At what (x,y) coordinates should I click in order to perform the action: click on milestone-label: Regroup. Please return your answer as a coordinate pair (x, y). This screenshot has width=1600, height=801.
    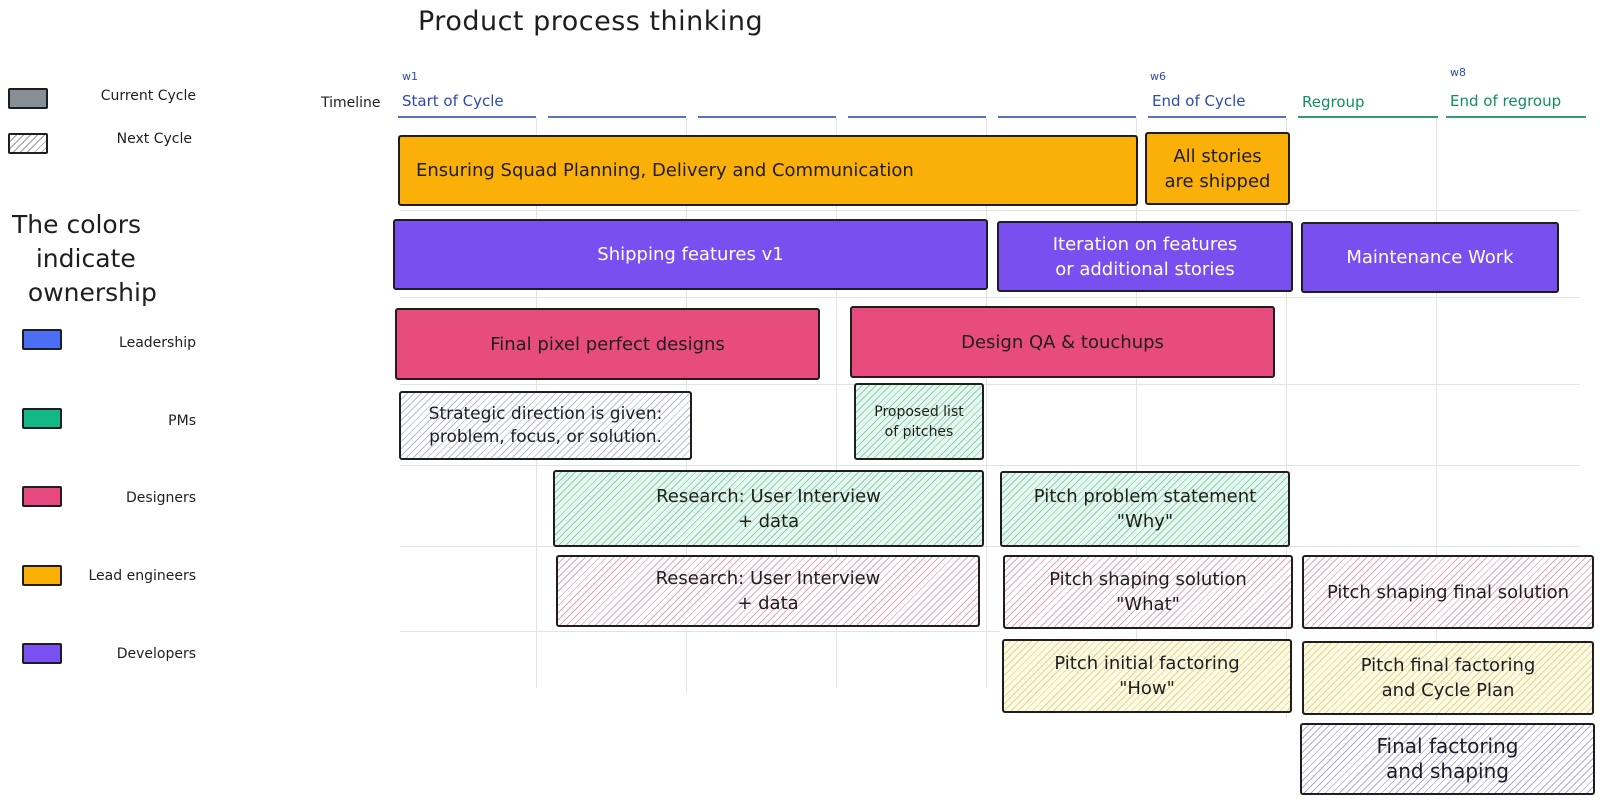
    Looking at the image, I should click on (1333, 102).